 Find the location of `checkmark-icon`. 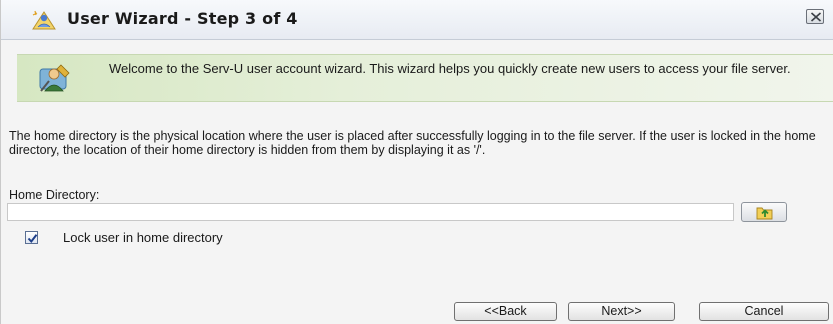

checkmark-icon is located at coordinates (32, 239).